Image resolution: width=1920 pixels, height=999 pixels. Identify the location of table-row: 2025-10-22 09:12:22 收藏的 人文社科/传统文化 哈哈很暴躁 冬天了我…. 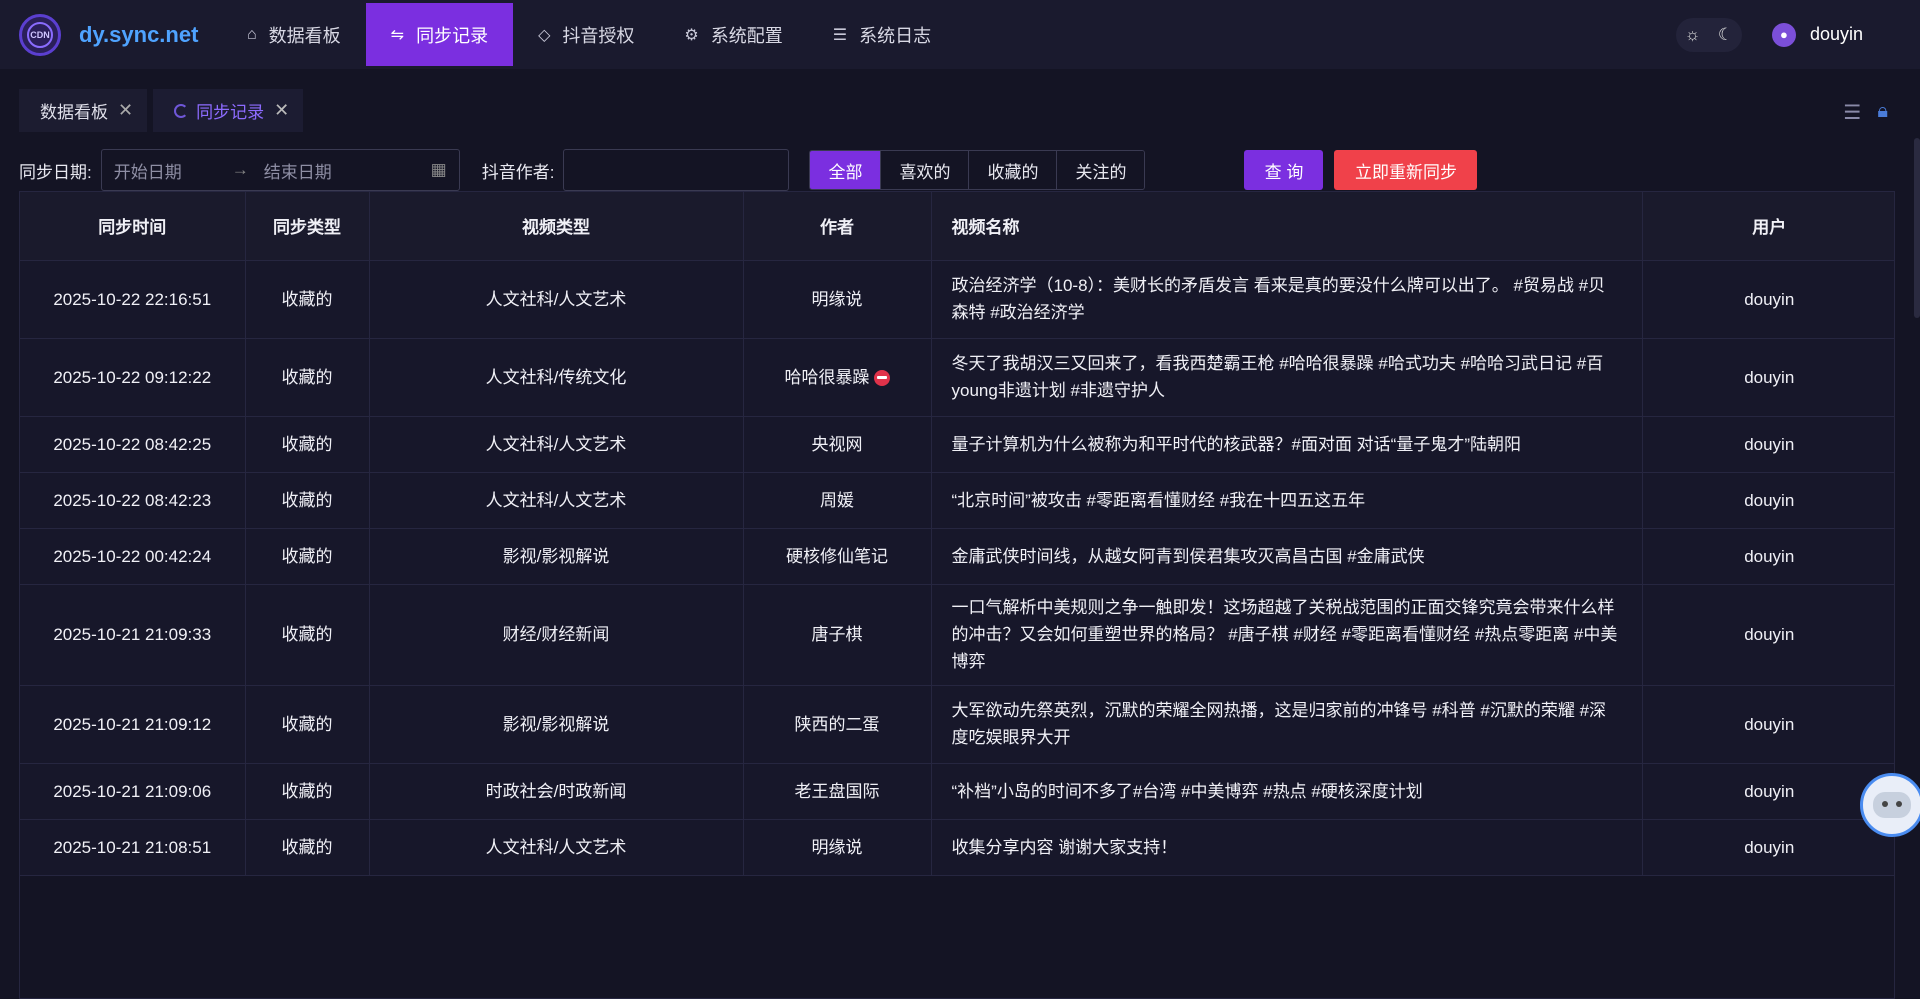
(957, 377).